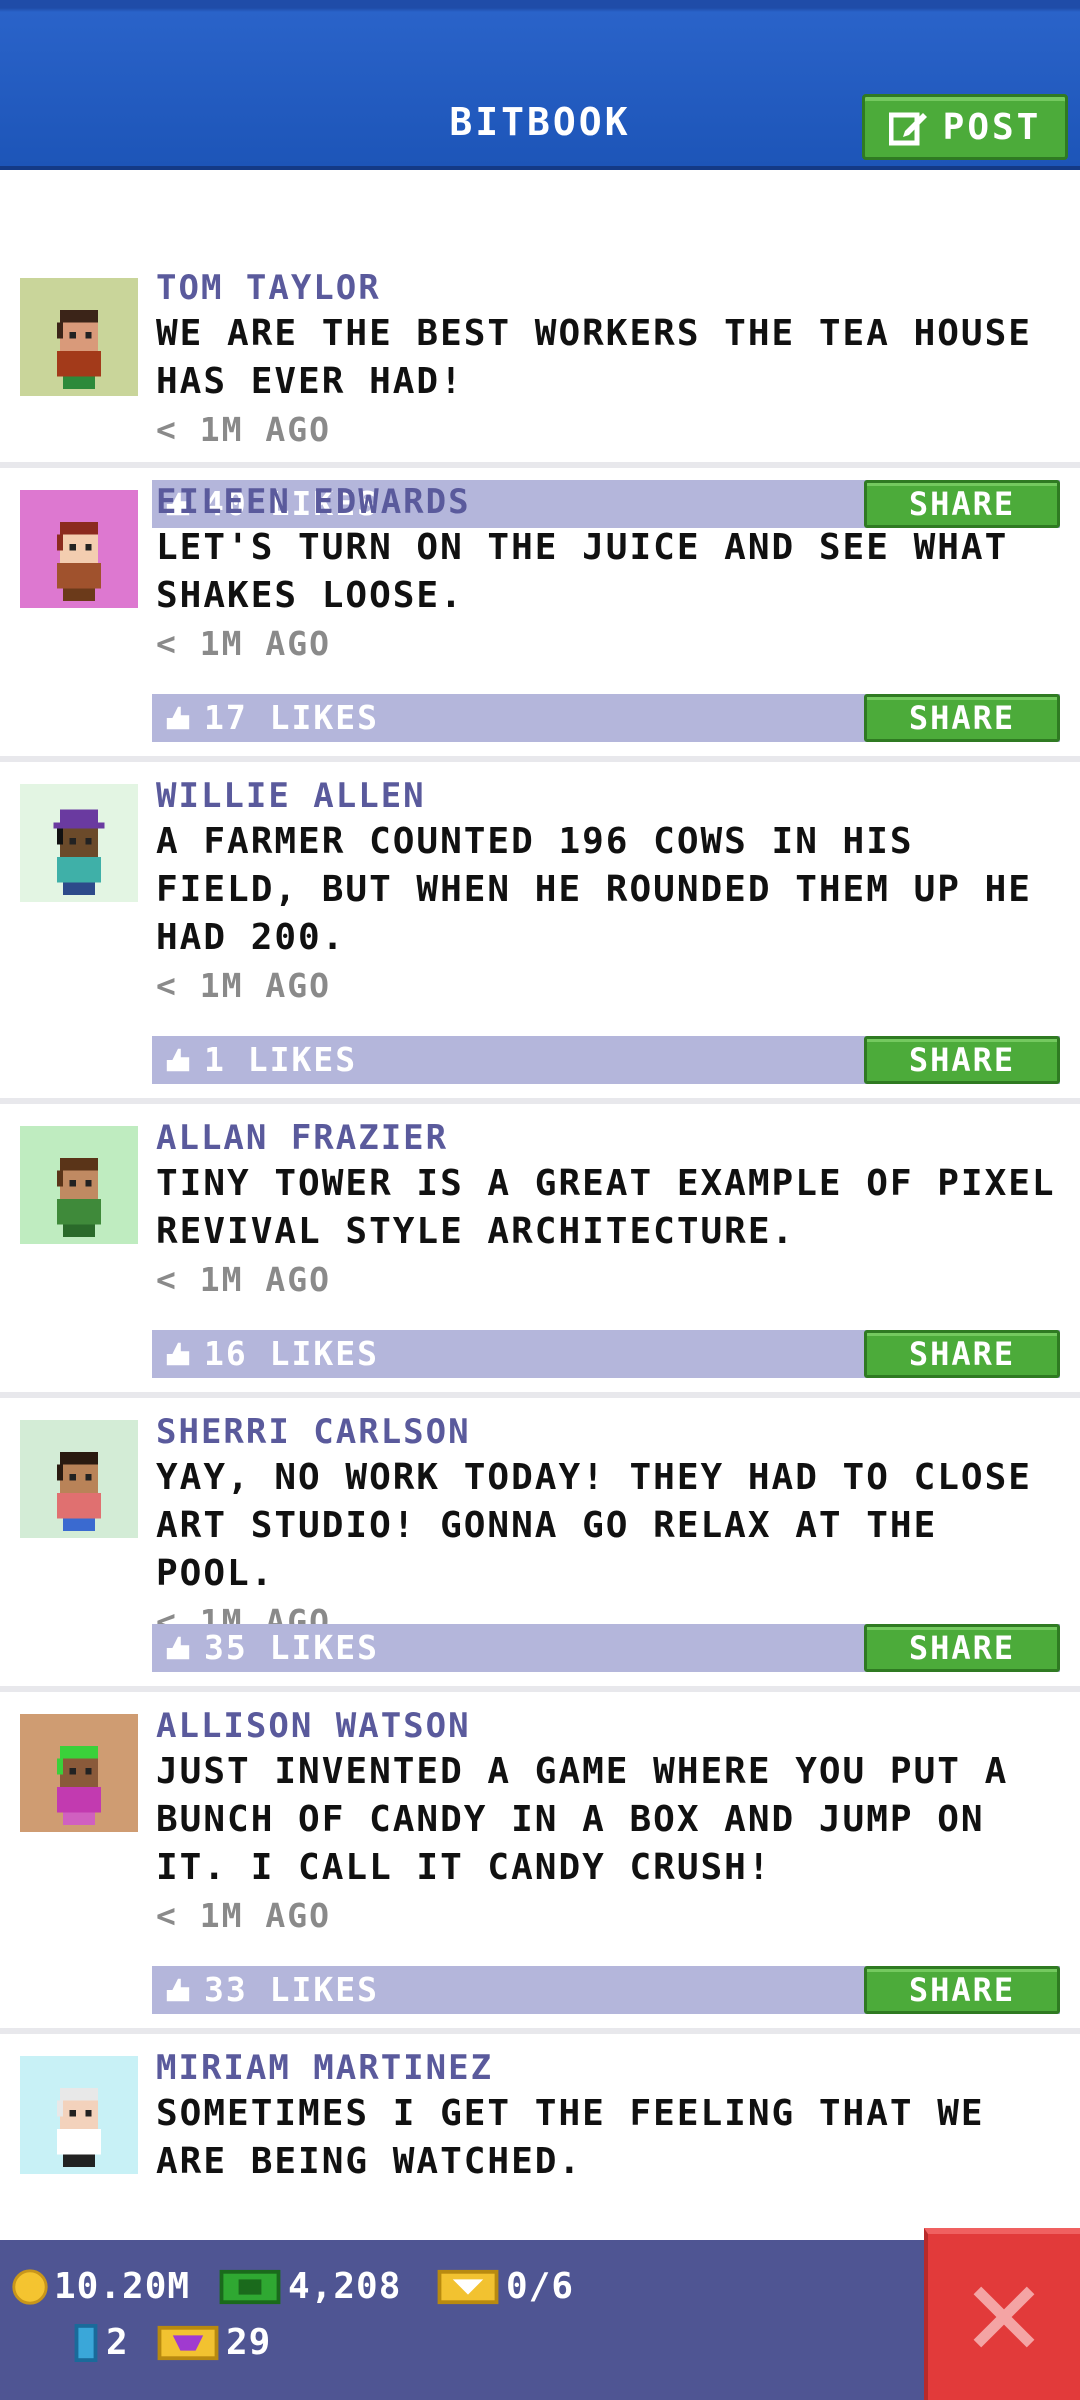 The width and height of the screenshot is (1080, 2400). I want to click on poster-name: SHERRI CARLSON, so click(608, 1432).